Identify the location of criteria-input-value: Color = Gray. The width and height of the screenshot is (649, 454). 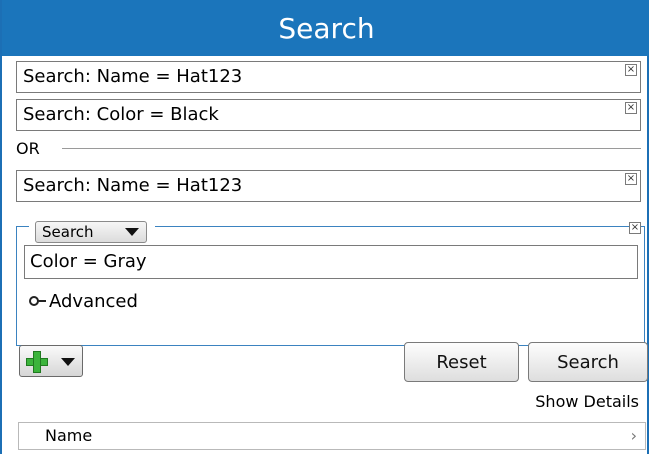
(88, 261).